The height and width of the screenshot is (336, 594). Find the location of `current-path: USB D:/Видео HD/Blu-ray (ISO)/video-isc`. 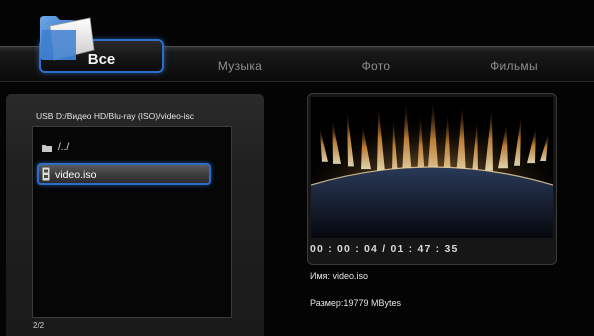

current-path: USB D:/Видео HD/Blu-ray (ISO)/video-isc is located at coordinates (115, 116).